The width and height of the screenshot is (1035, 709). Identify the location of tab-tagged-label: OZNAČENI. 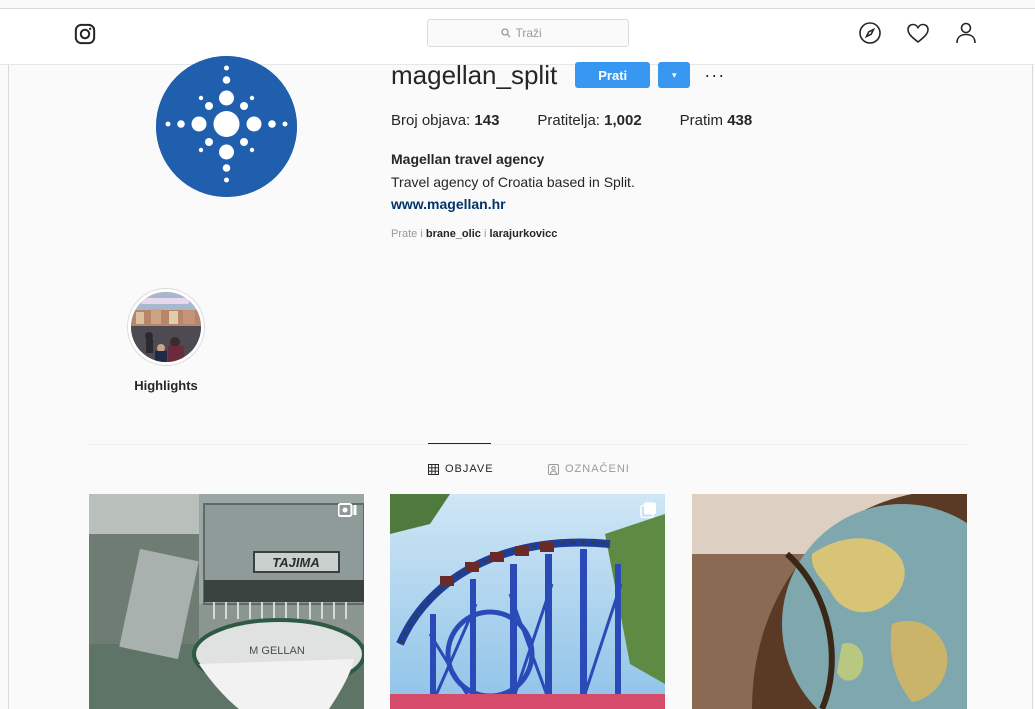
(597, 469).